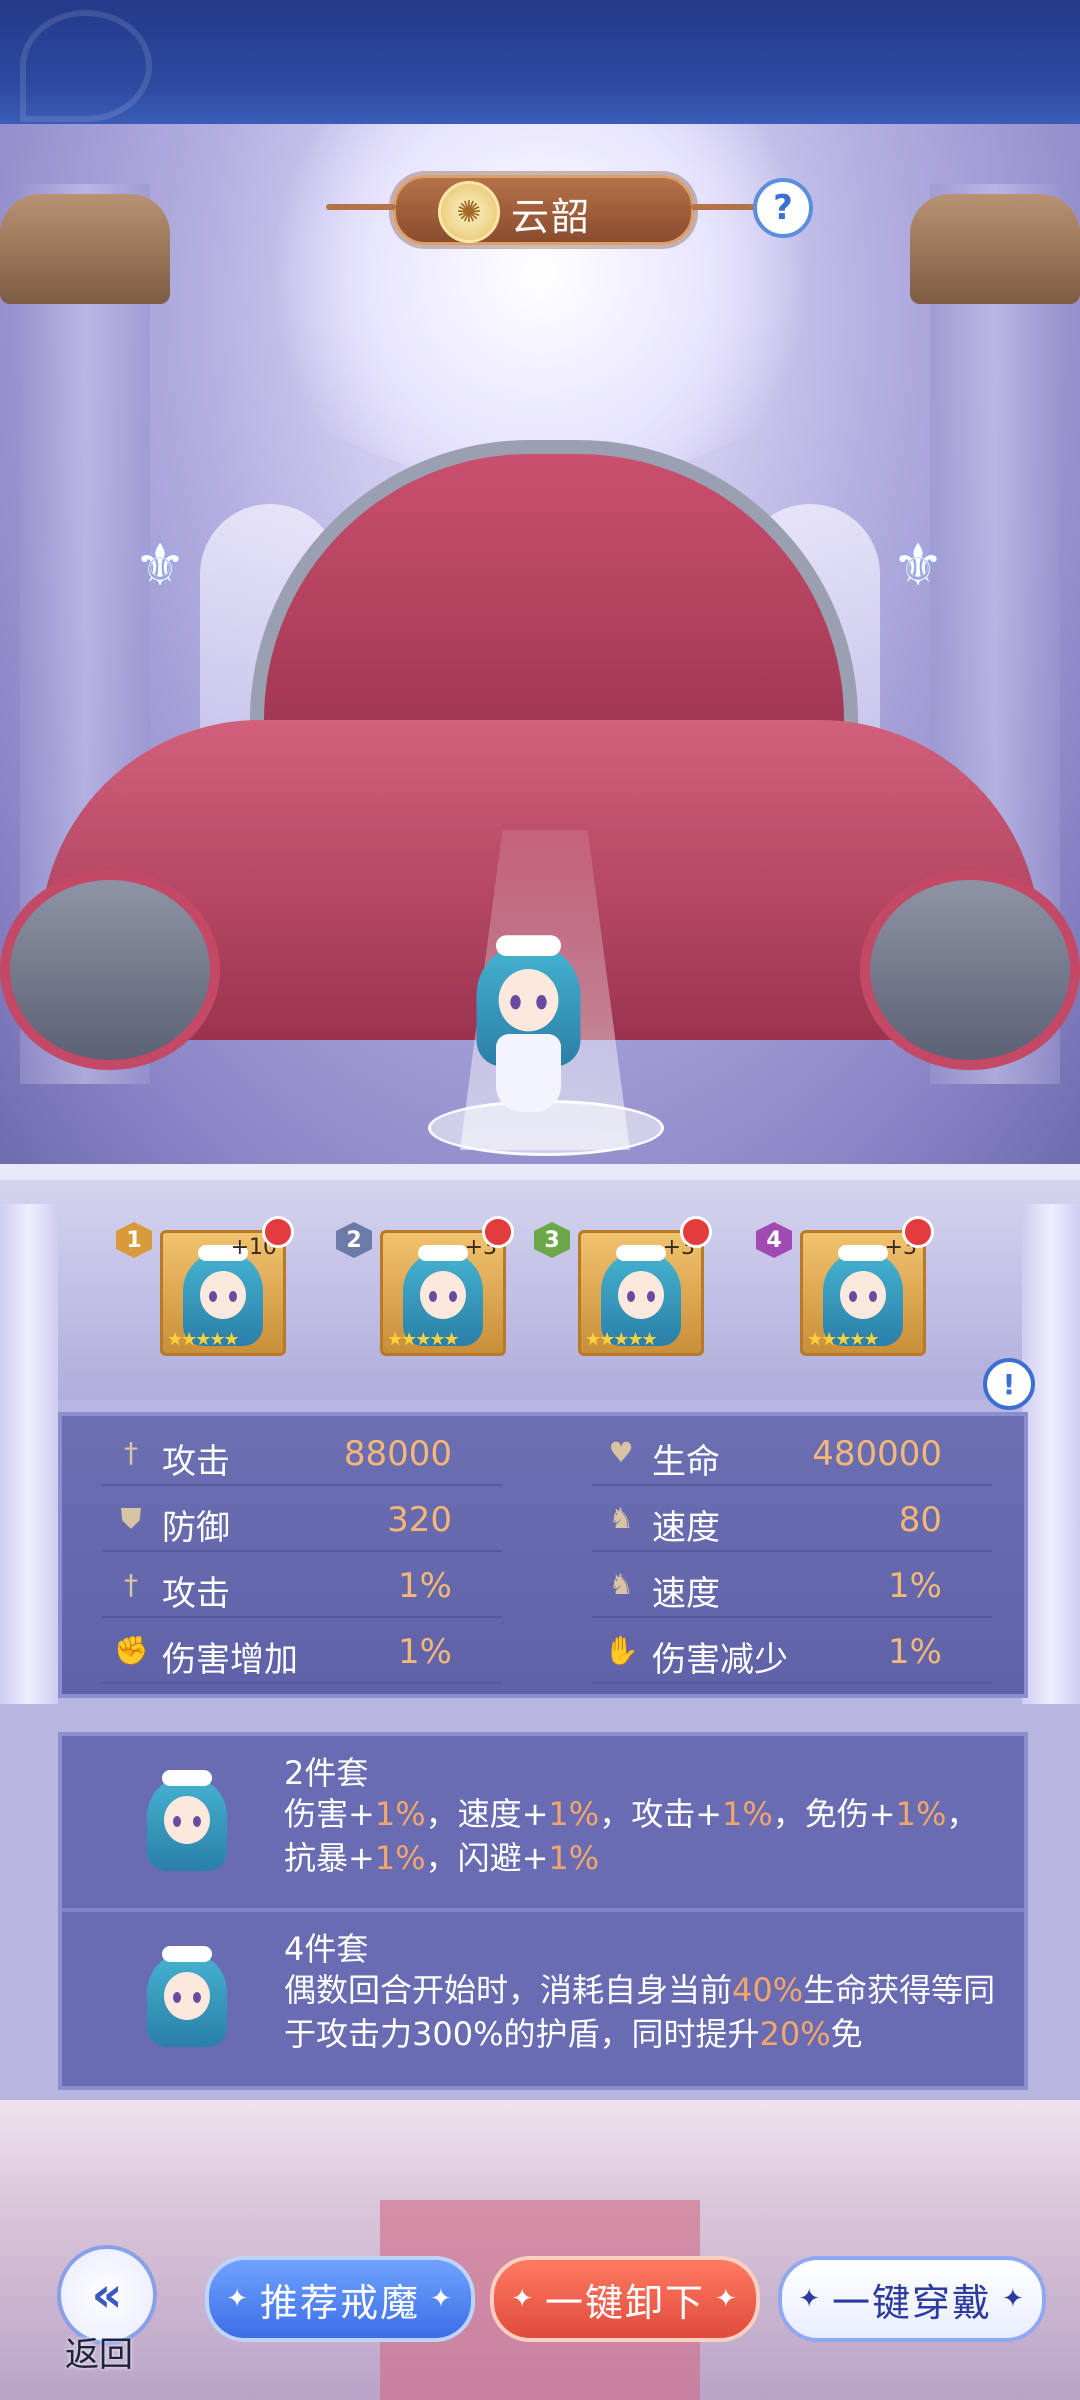 This screenshot has height=2400, width=1080. Describe the element at coordinates (302, 1652) in the screenshot. I see `stat-row: ✊ 伤害增加 1%` at that location.